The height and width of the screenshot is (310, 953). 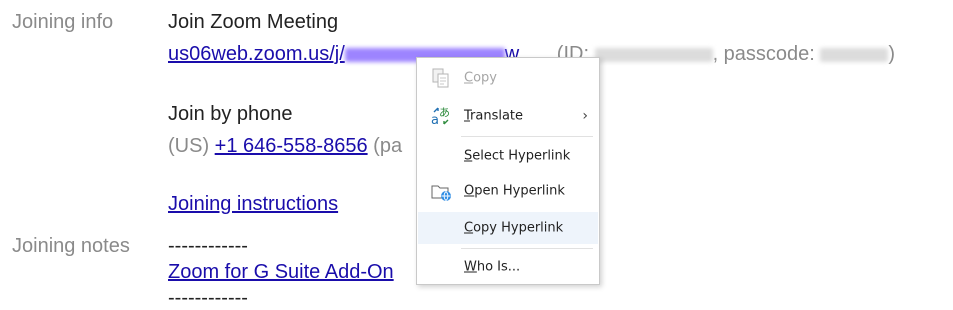 What do you see at coordinates (518, 228) in the screenshot?
I see `copy-hyperlink-rest: opy Hyperlink` at bounding box center [518, 228].